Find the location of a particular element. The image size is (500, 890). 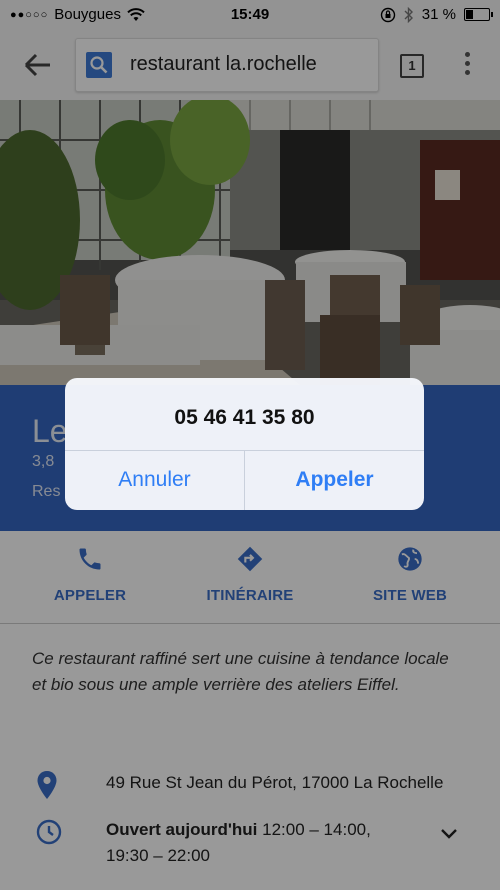

call-button: Appeler is located at coordinates (334, 480).